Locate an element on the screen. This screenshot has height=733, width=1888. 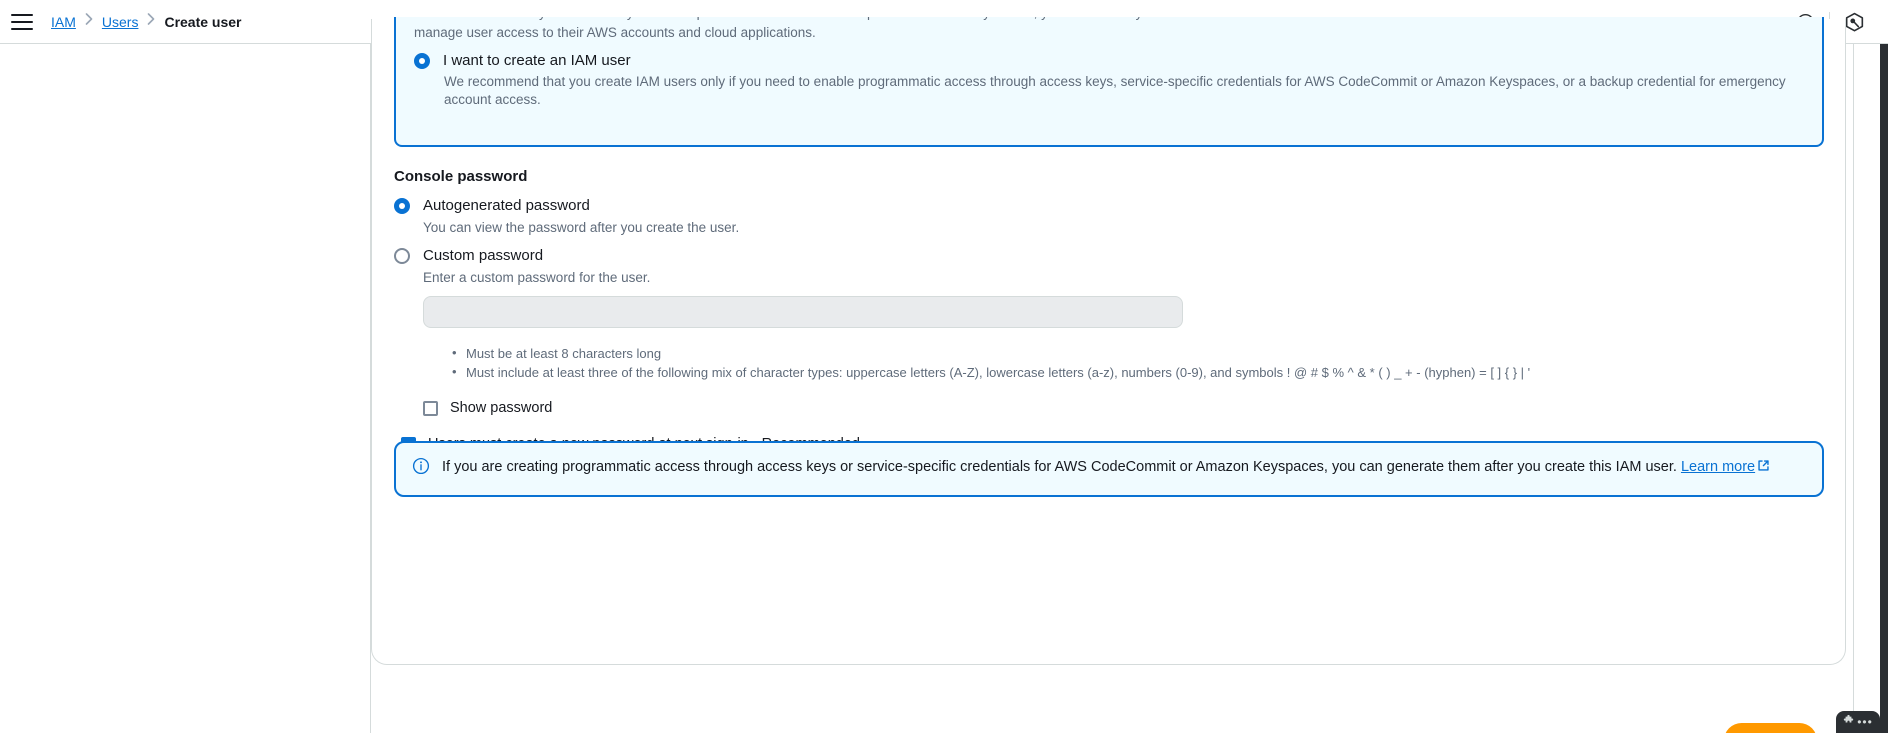
radio-option-custom-password: Custom password is located at coordinates (1099, 256).